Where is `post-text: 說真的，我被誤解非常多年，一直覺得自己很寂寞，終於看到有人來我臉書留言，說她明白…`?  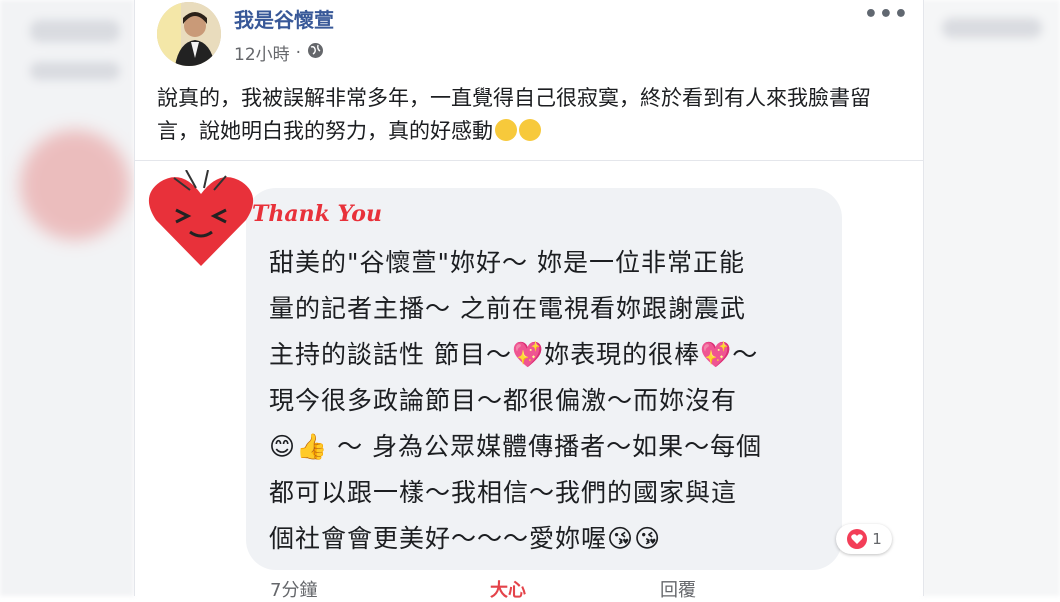 post-text: 說真的，我被誤解非常多年，一直覺得自己很寂寞，終於看到有人來我臉書留言，說她明白… is located at coordinates (532, 115).